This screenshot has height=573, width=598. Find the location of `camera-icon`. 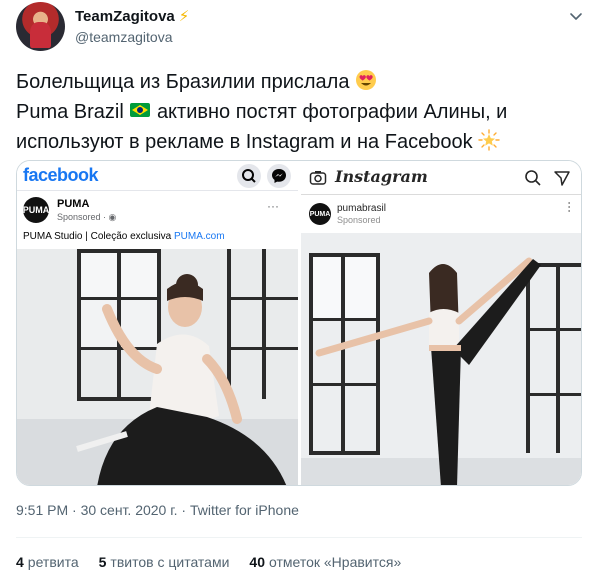

camera-icon is located at coordinates (318, 178).